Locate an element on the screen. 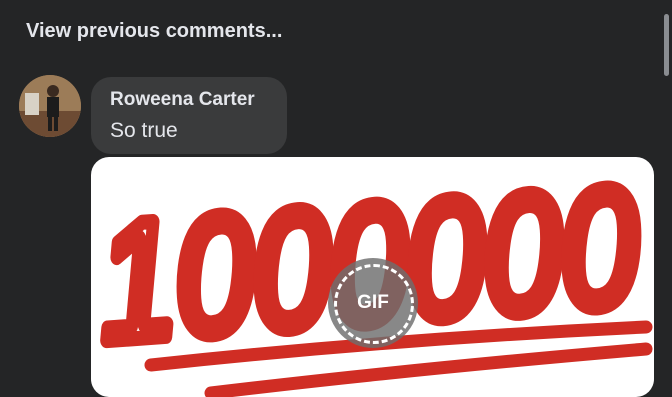 The width and height of the screenshot is (672, 397). comment-author: Roweena Carter is located at coordinates (198, 100).